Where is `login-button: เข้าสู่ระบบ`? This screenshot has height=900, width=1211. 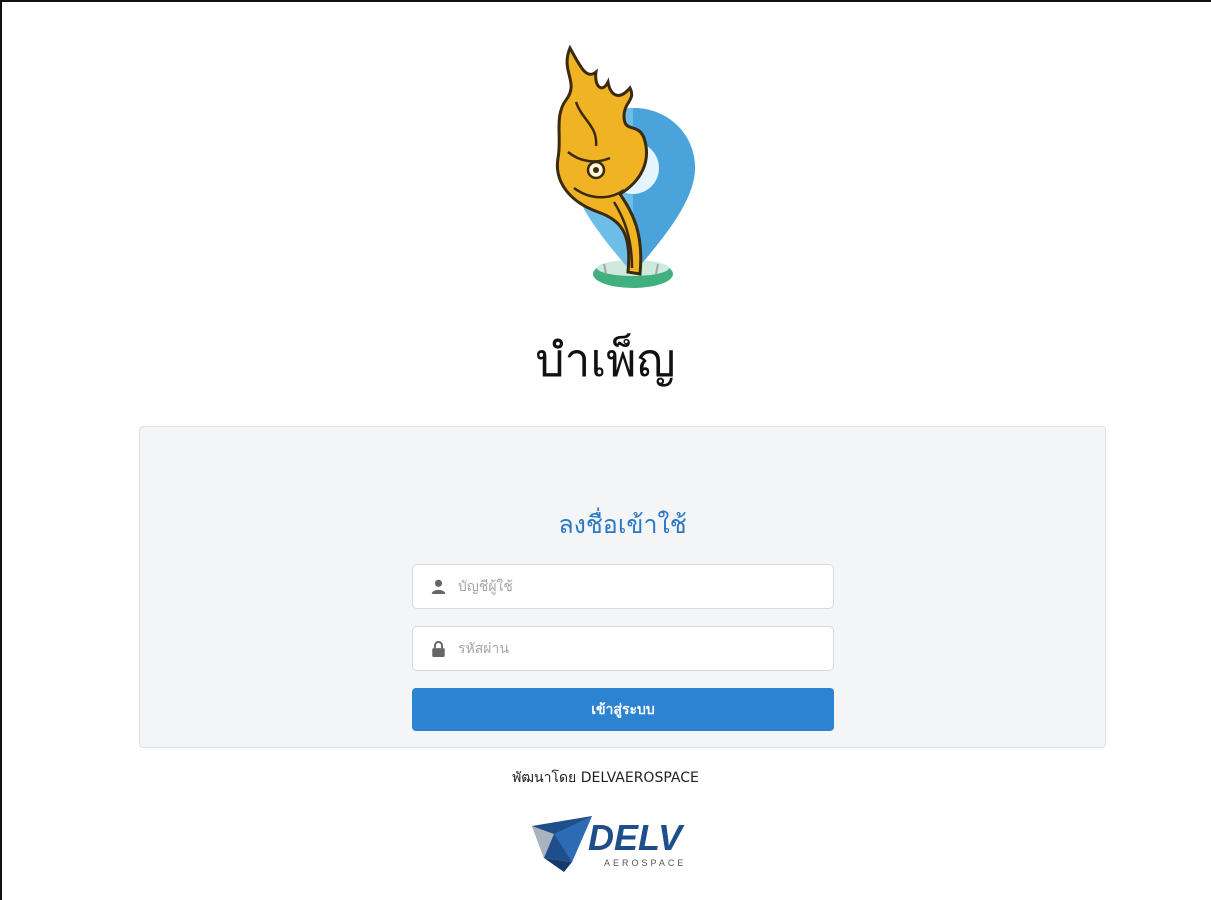 login-button: เข้าสู่ระบบ is located at coordinates (623, 709).